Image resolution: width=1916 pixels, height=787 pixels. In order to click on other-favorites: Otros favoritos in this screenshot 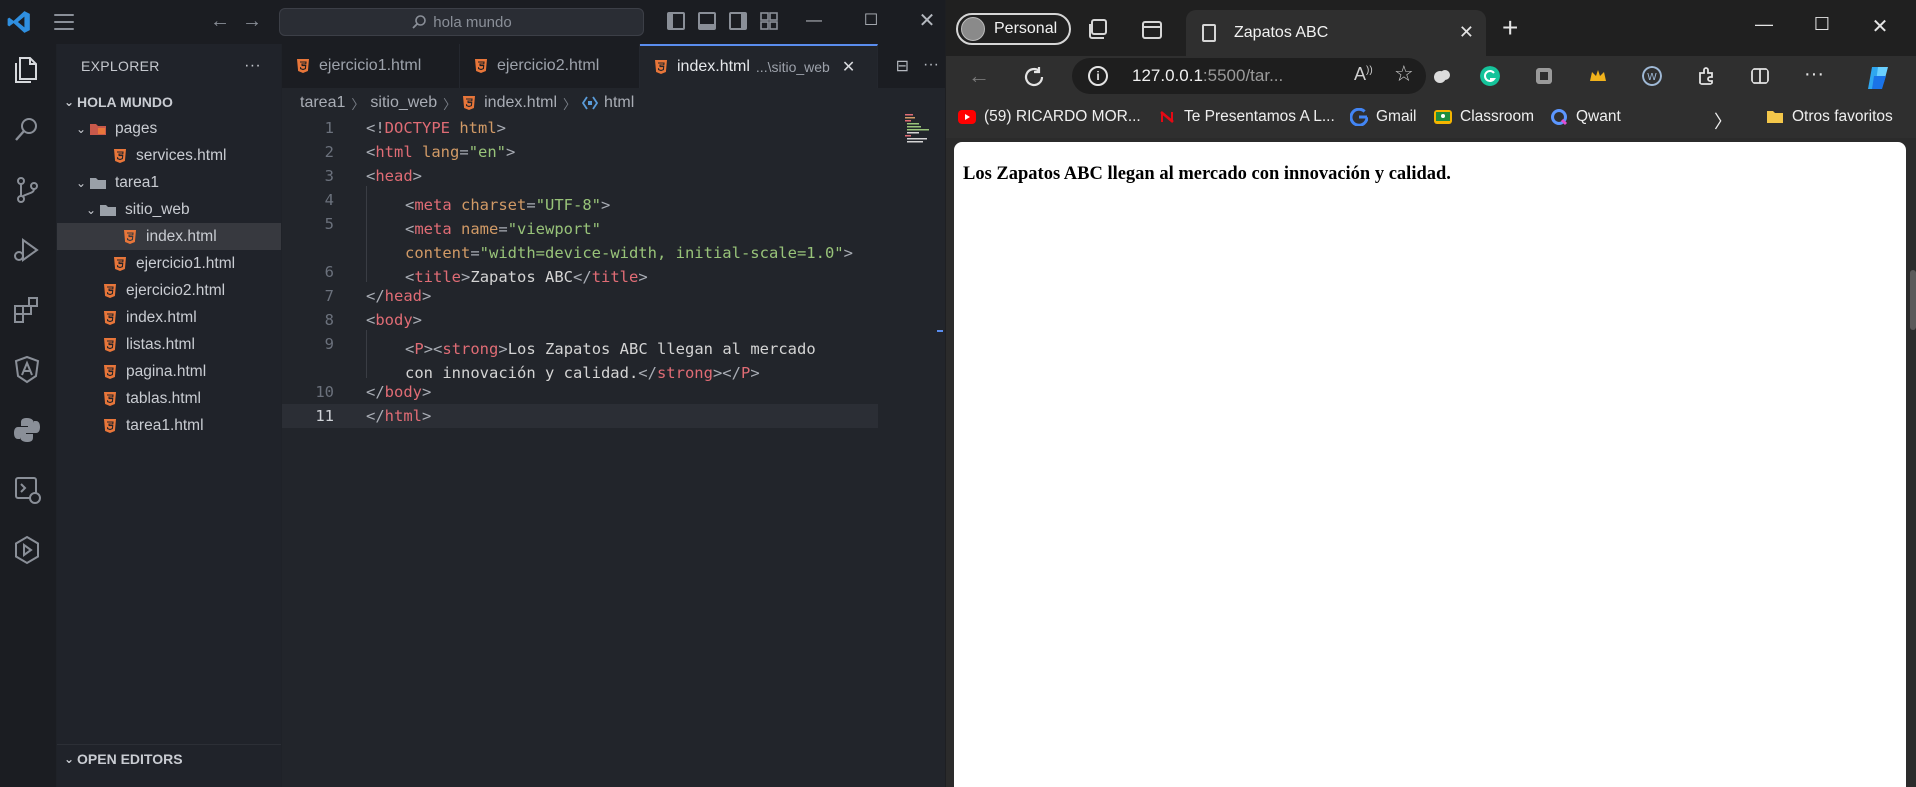, I will do `click(1829, 117)`.